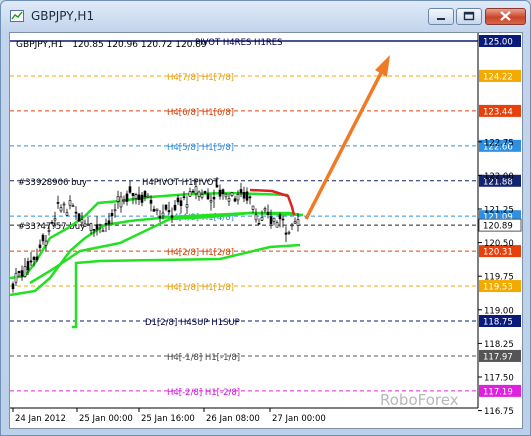 The height and width of the screenshot is (436, 531). Describe the element at coordinates (382, 66) in the screenshot. I see `forecast-arrow-head` at that location.